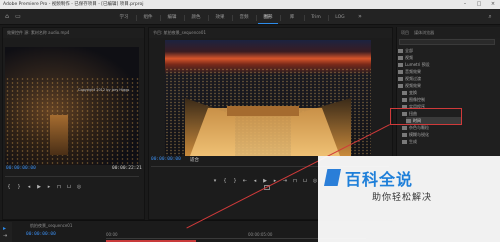 The height and width of the screenshot is (242, 500). Describe the element at coordinates (220, 18) in the screenshot. I see `tab-effects: 效果` at that location.